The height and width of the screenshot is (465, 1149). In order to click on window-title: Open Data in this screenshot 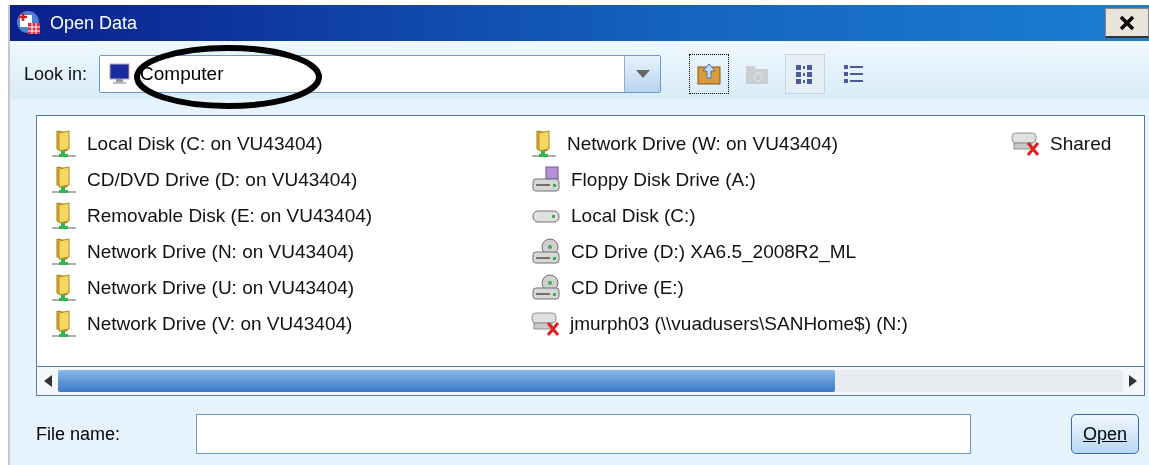, I will do `click(94, 23)`.